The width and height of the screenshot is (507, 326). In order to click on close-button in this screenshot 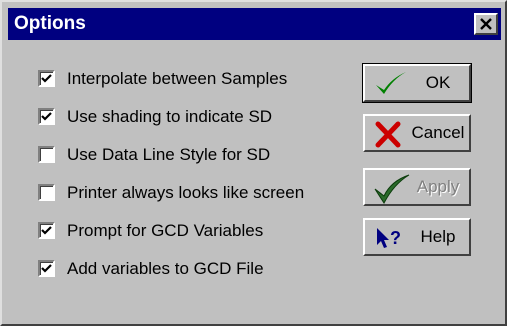, I will do `click(486, 24)`.